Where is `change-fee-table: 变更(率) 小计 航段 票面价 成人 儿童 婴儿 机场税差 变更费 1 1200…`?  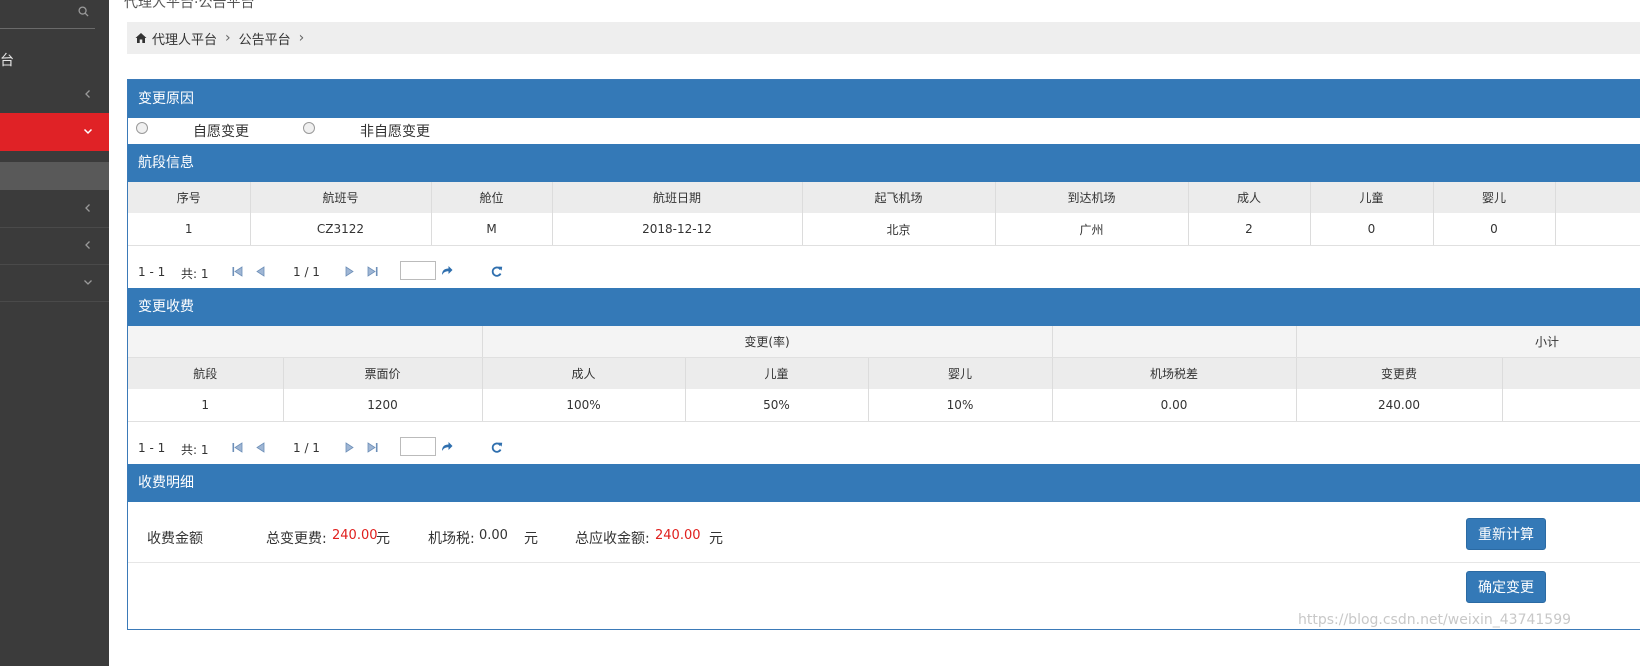
change-fee-table: 变更(率) 小计 航段 票面价 成人 儿童 婴儿 机场税差 变更费 1 1200… is located at coordinates (884, 374).